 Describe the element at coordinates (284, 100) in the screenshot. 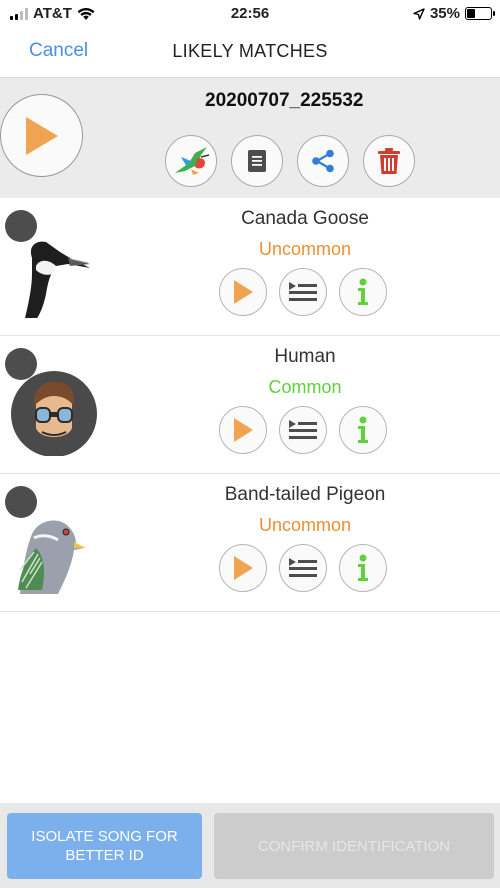

I see `recording-title: 20200707_225532` at that location.